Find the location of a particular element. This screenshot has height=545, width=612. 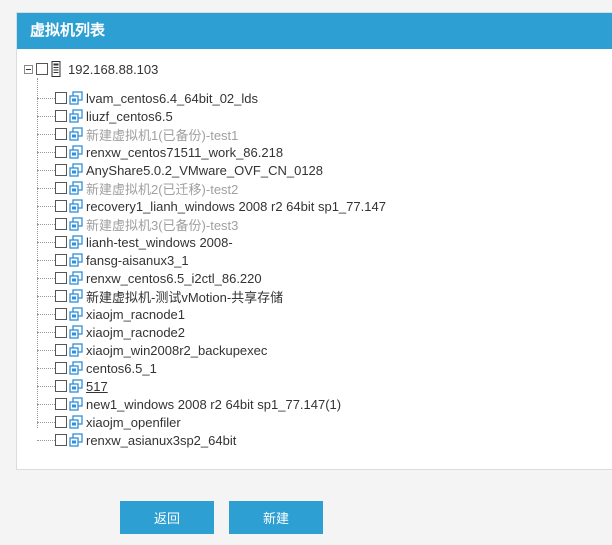

vm-tree-item: xiaojm_openfiler is located at coordinates (109, 422).